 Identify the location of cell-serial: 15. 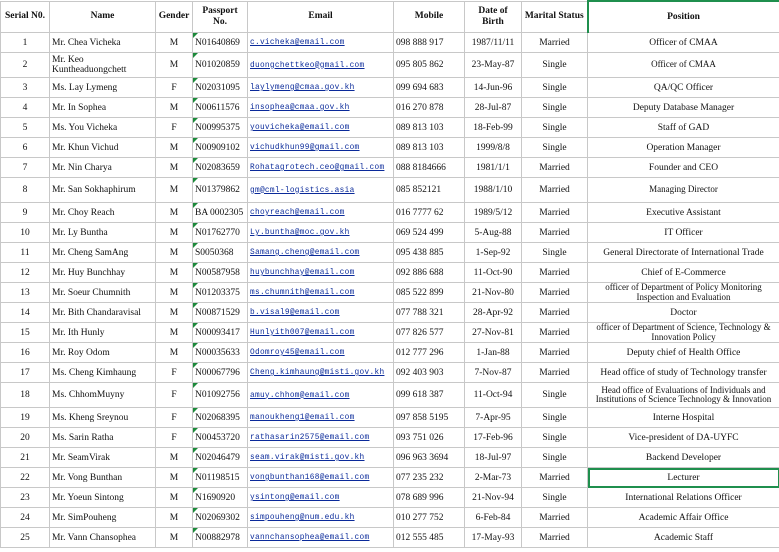
(25, 332).